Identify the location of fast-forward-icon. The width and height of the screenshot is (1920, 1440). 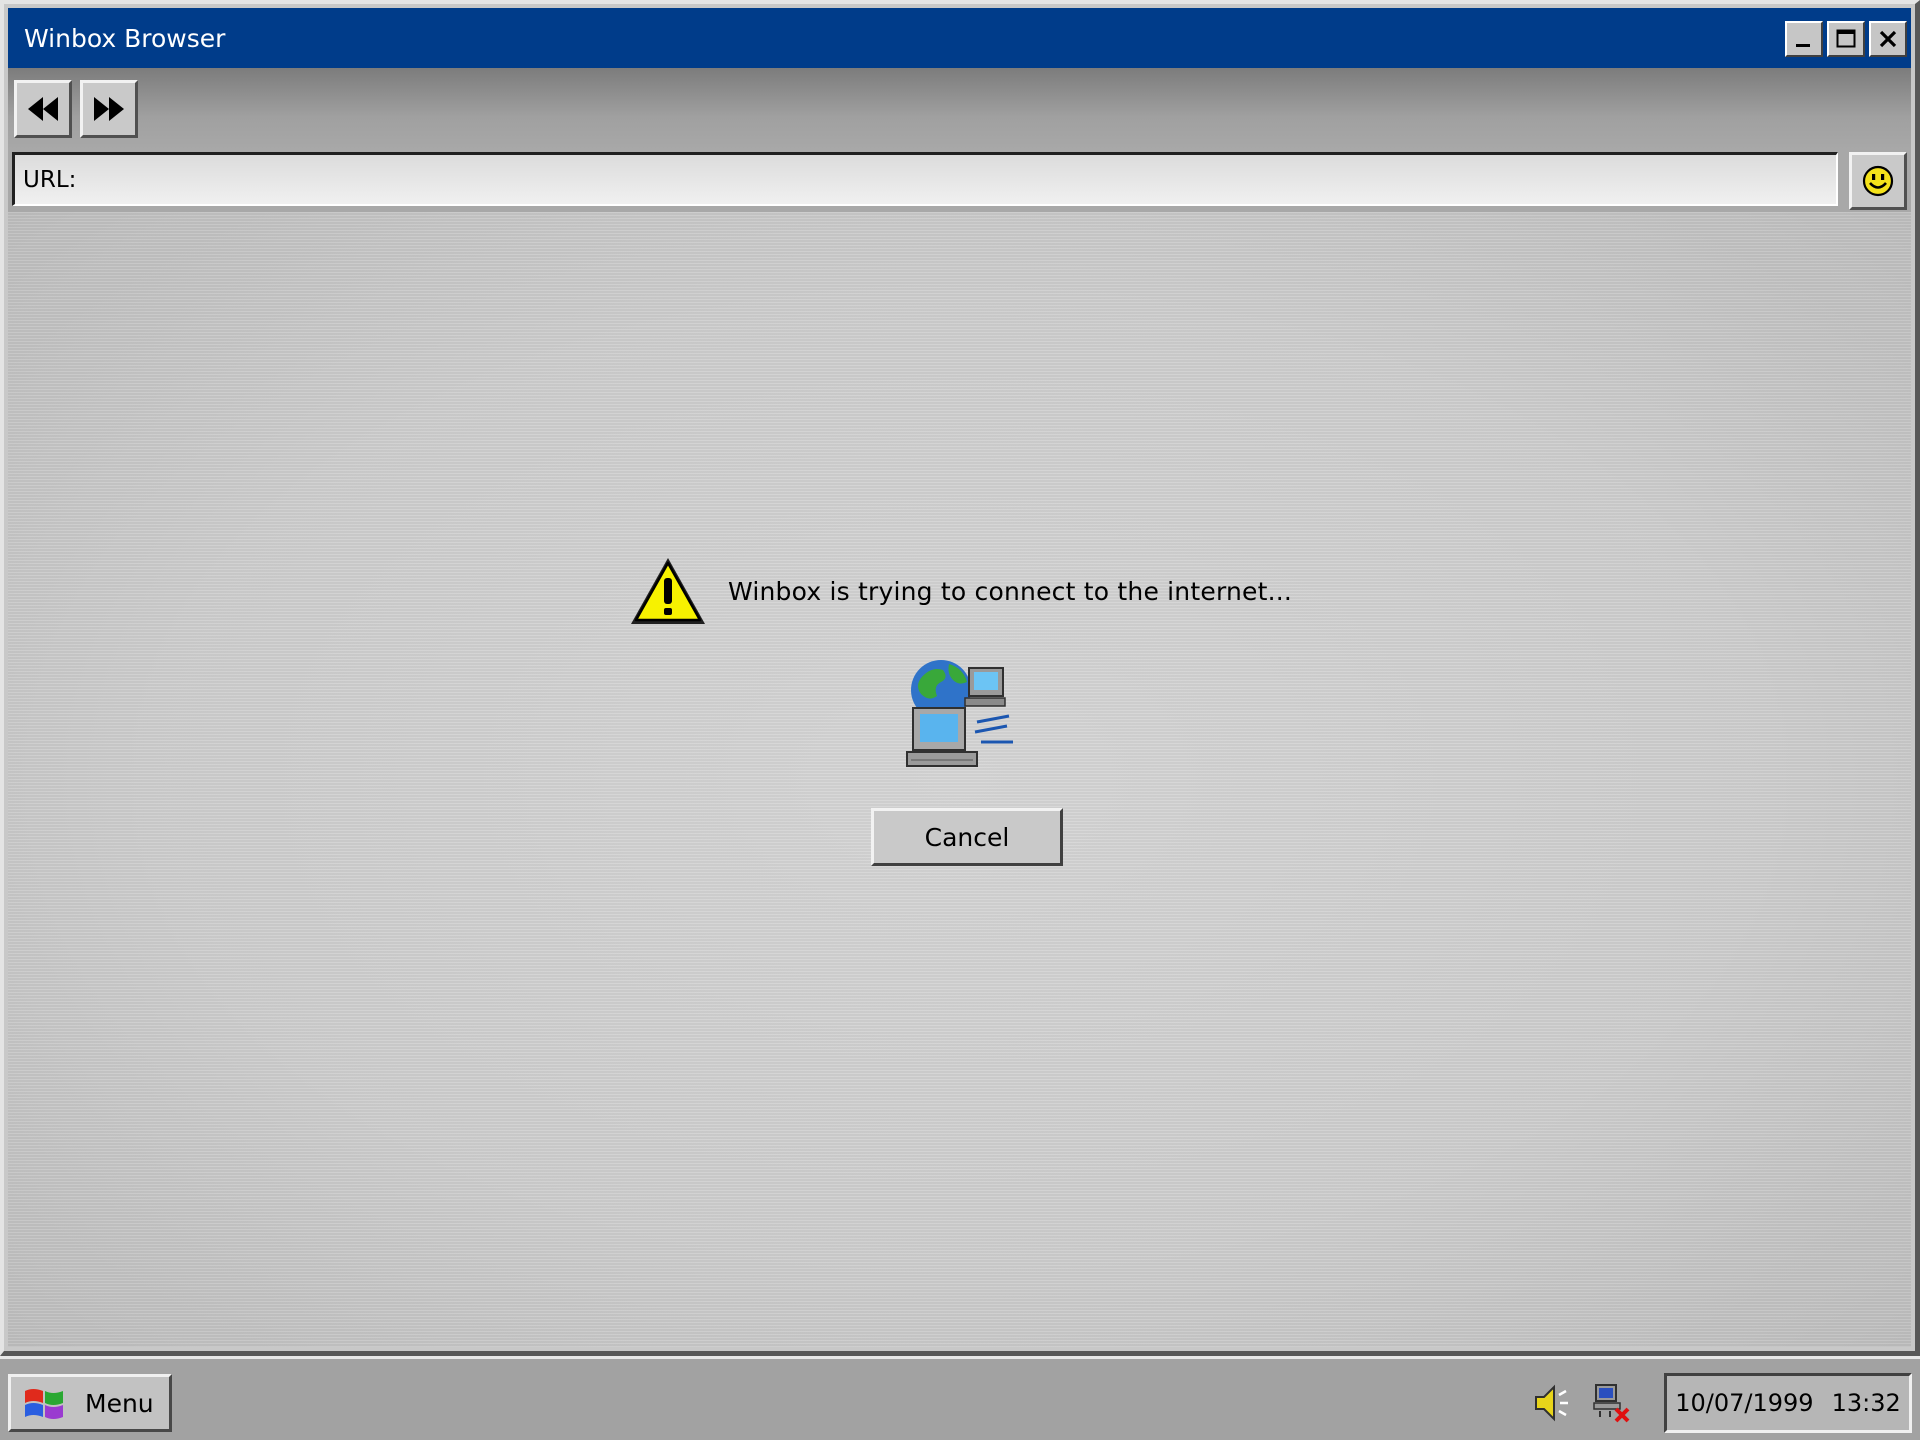
(109, 109).